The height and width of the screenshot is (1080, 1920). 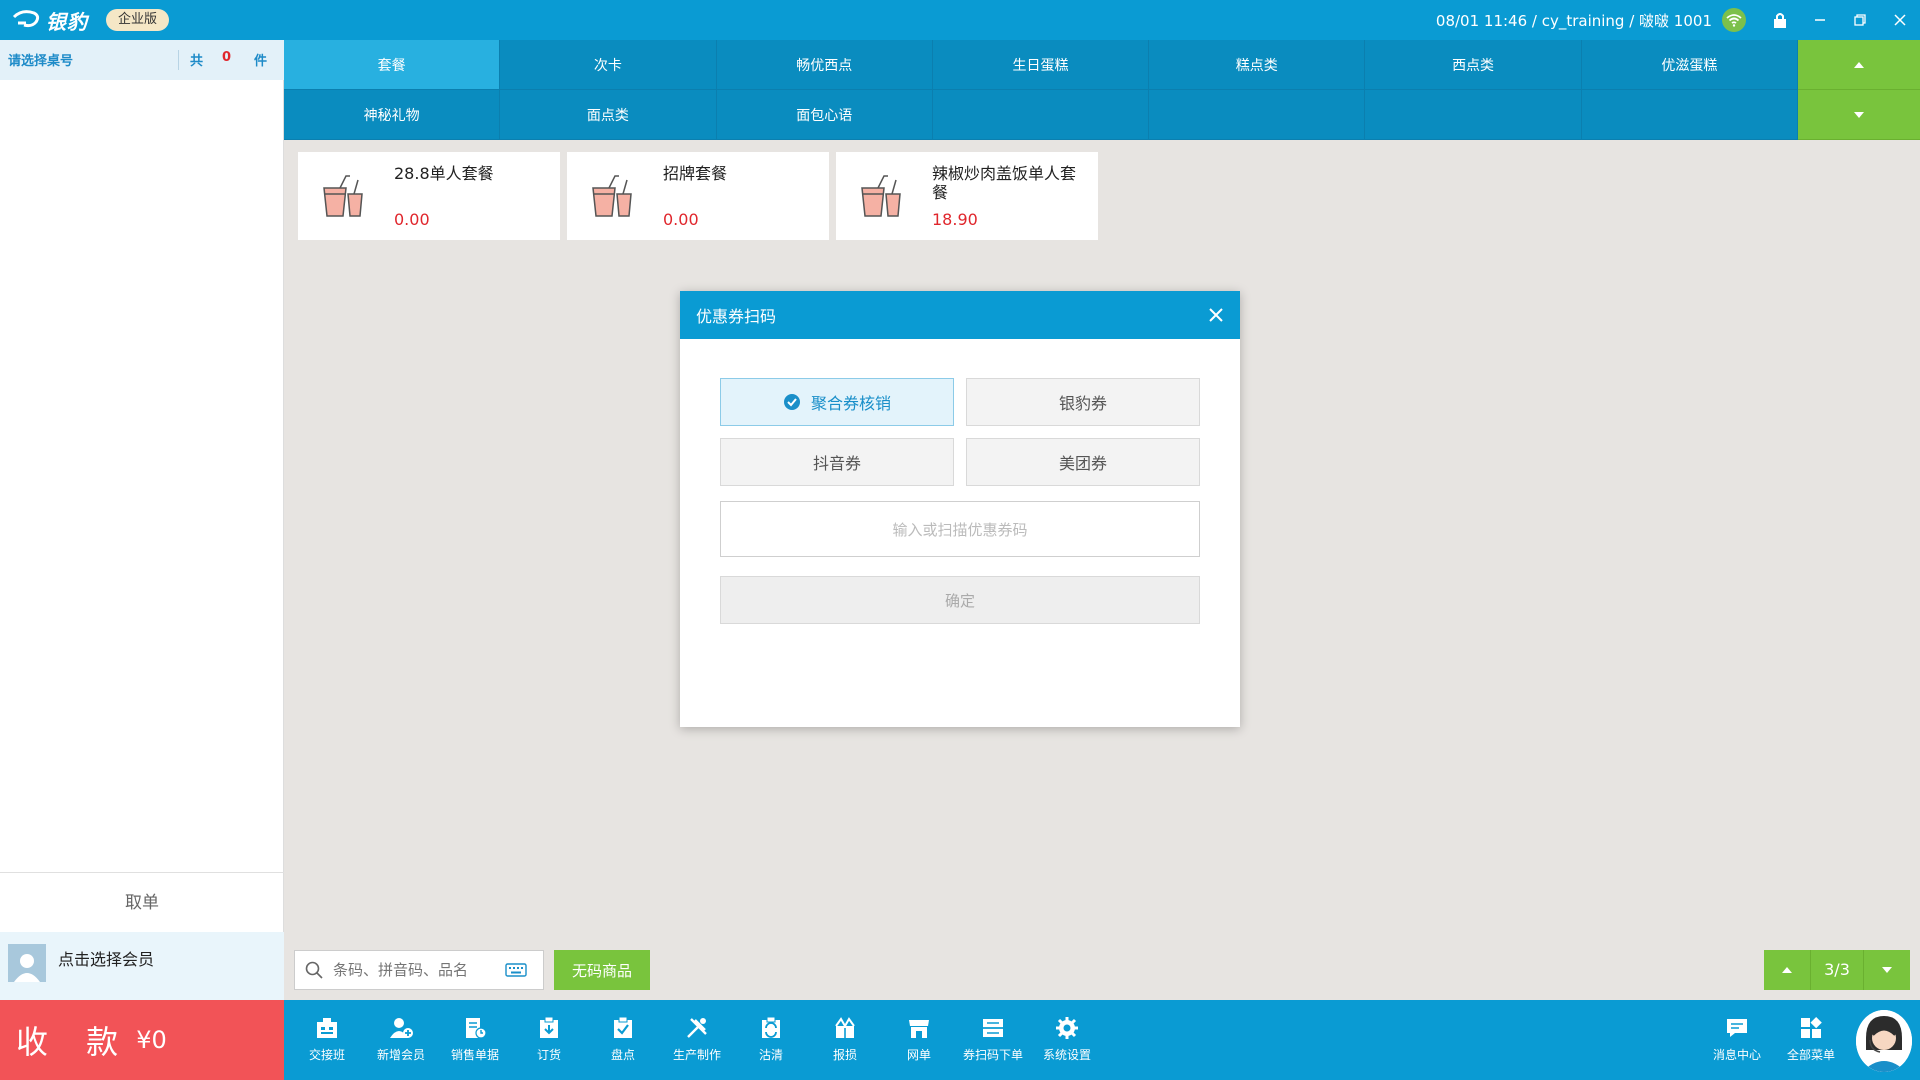 What do you see at coordinates (698, 196) in the screenshot?
I see `product-card: 招牌套餐 0.00` at bounding box center [698, 196].